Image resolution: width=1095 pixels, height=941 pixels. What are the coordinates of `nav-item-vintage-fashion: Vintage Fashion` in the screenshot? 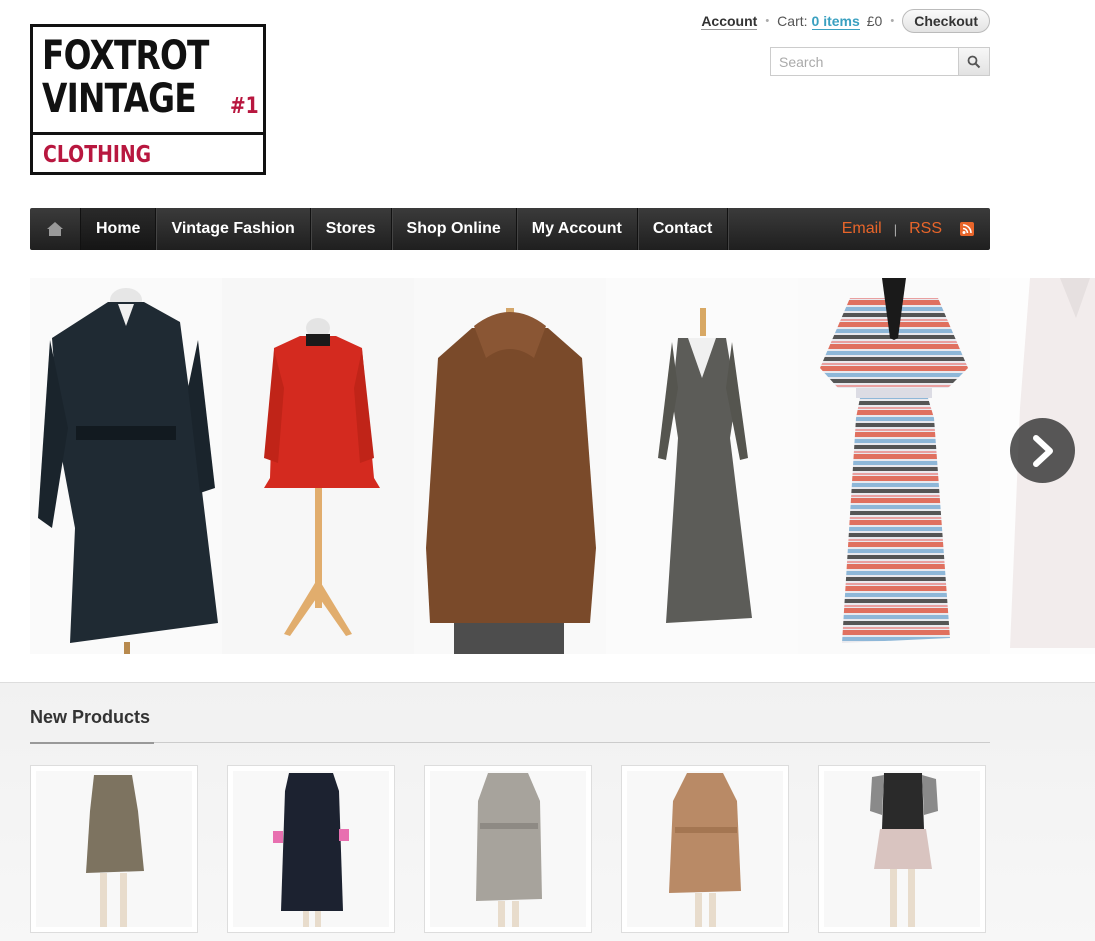 It's located at (233, 229).